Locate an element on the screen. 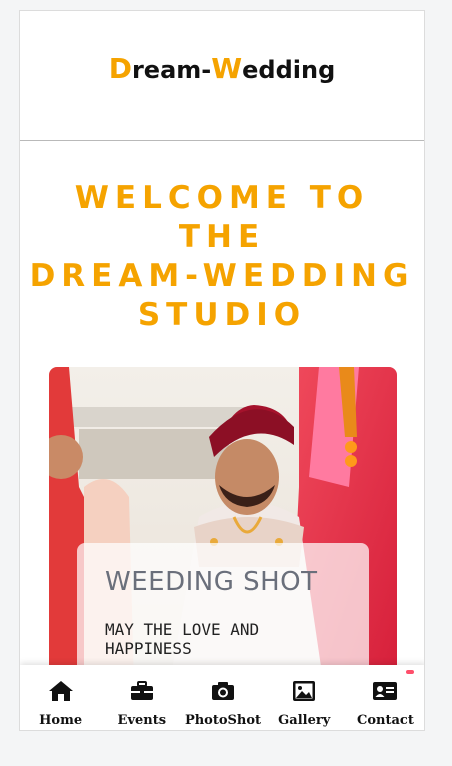 The image size is (452, 766). briefcase-icon is located at coordinates (141, 690).